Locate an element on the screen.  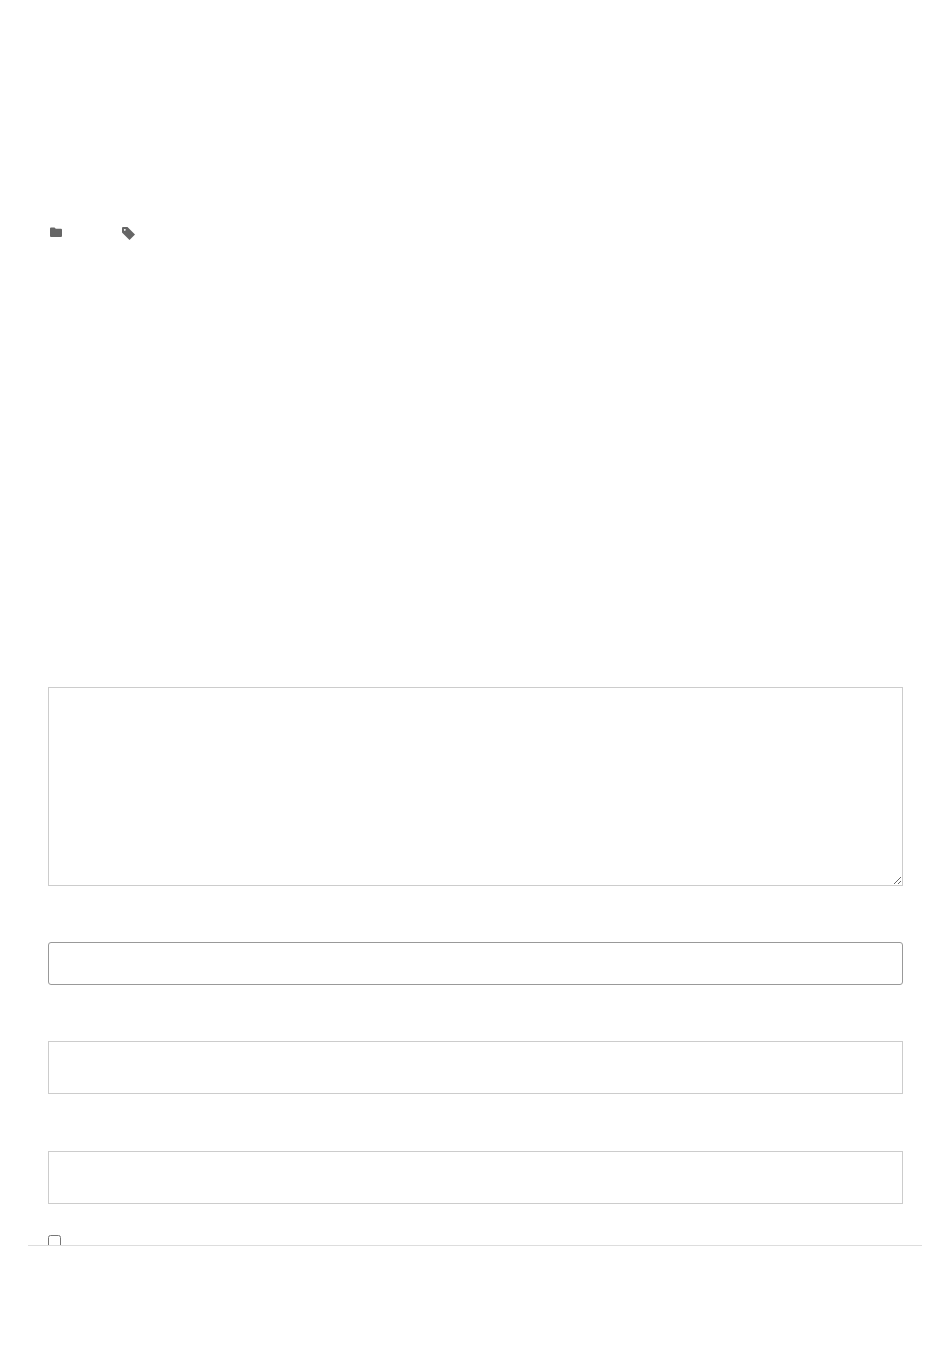
comment-field is located at coordinates (475, 786).